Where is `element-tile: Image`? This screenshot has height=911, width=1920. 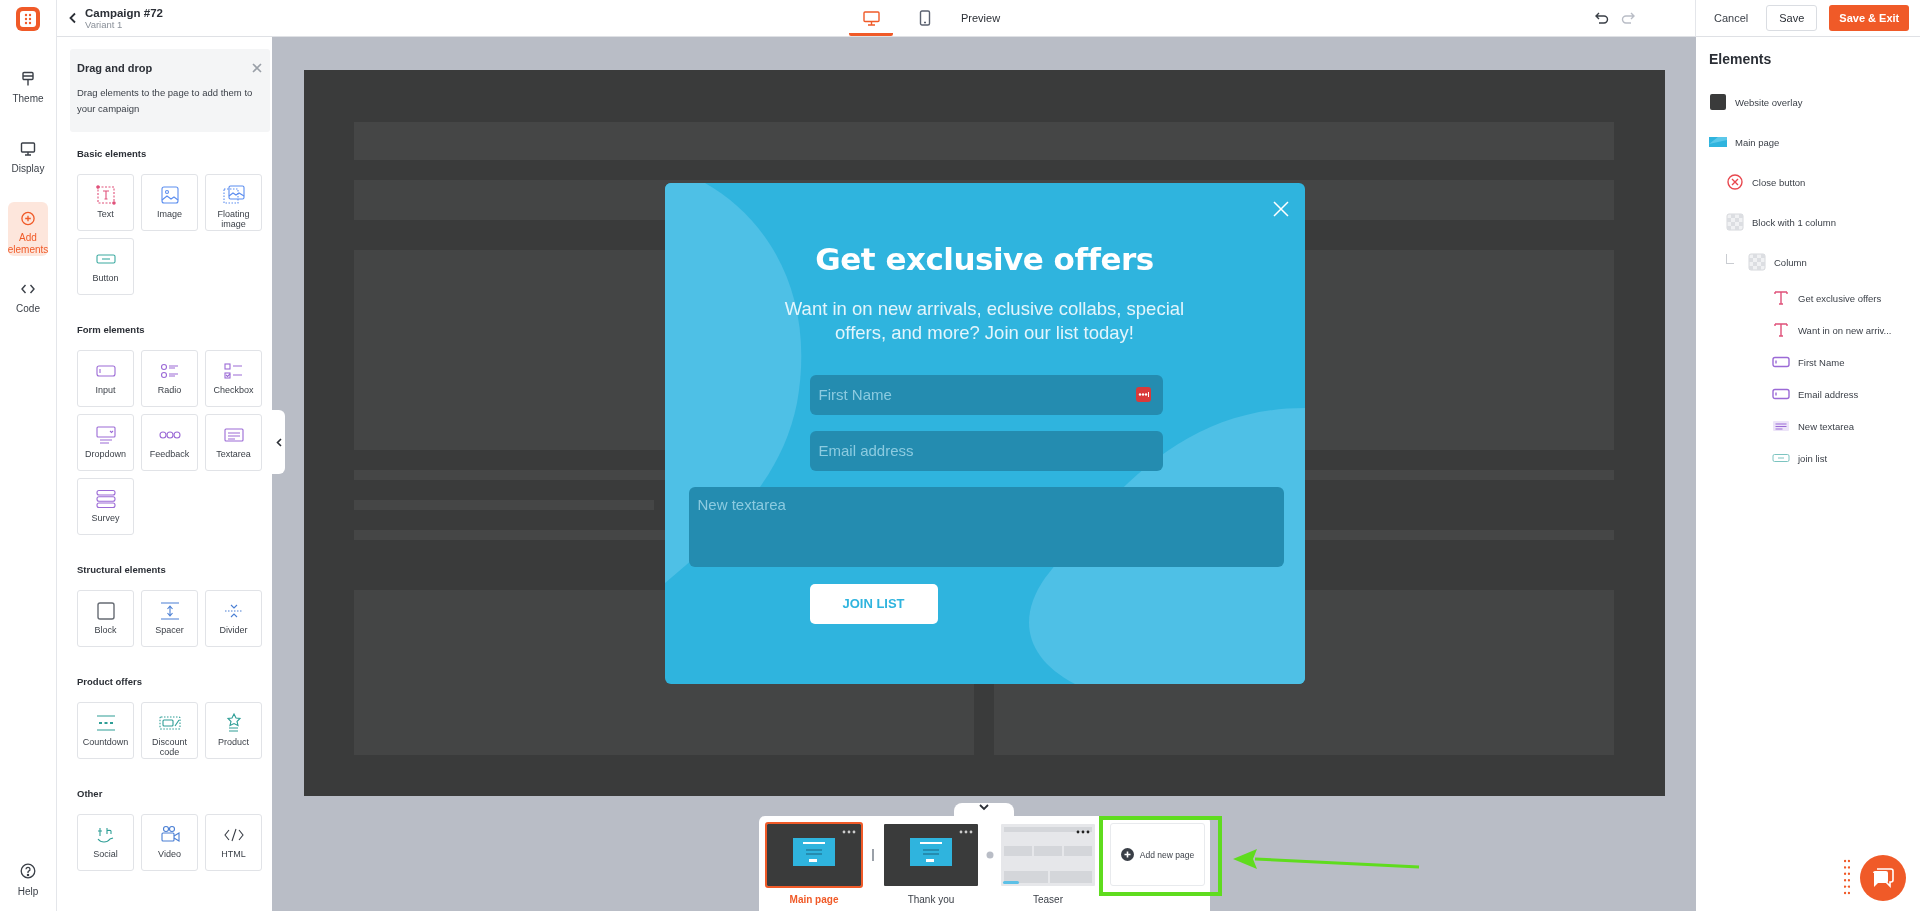
element-tile: Image is located at coordinates (169, 202).